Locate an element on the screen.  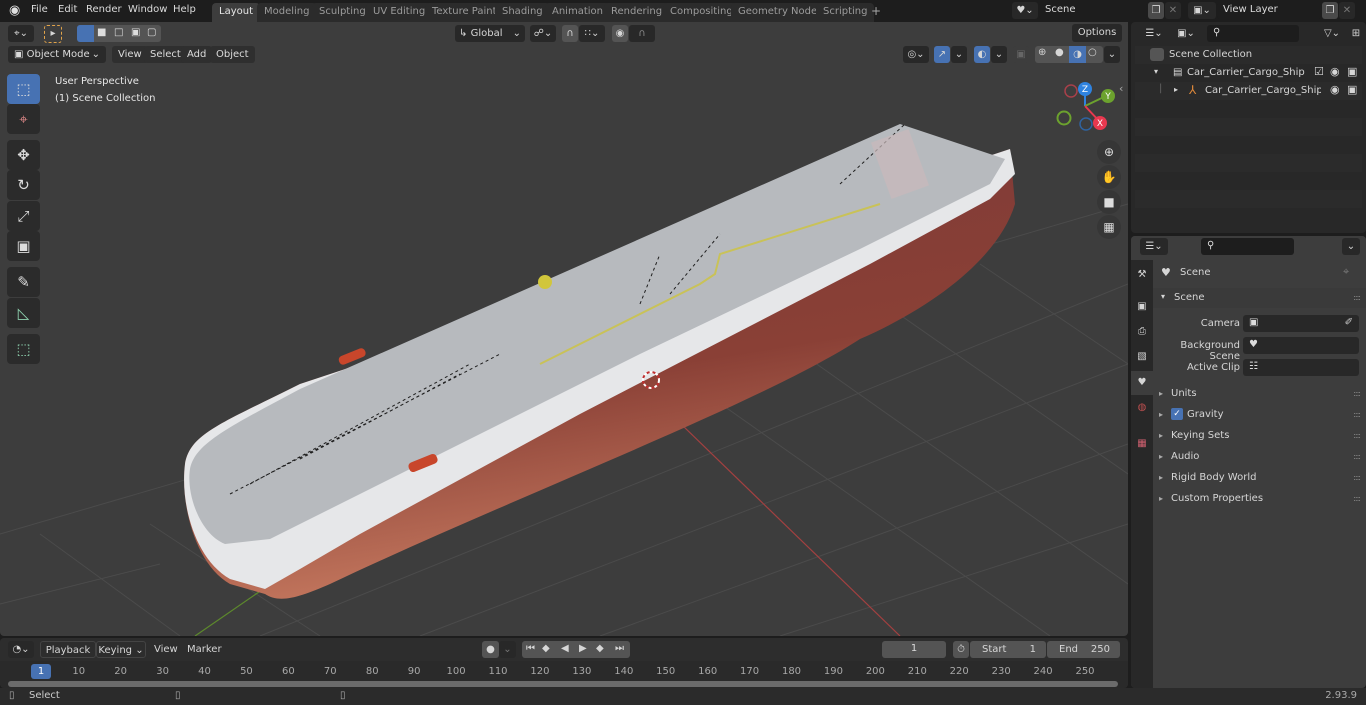
tool-scale: ⤢ is located at coordinates (23, 216).